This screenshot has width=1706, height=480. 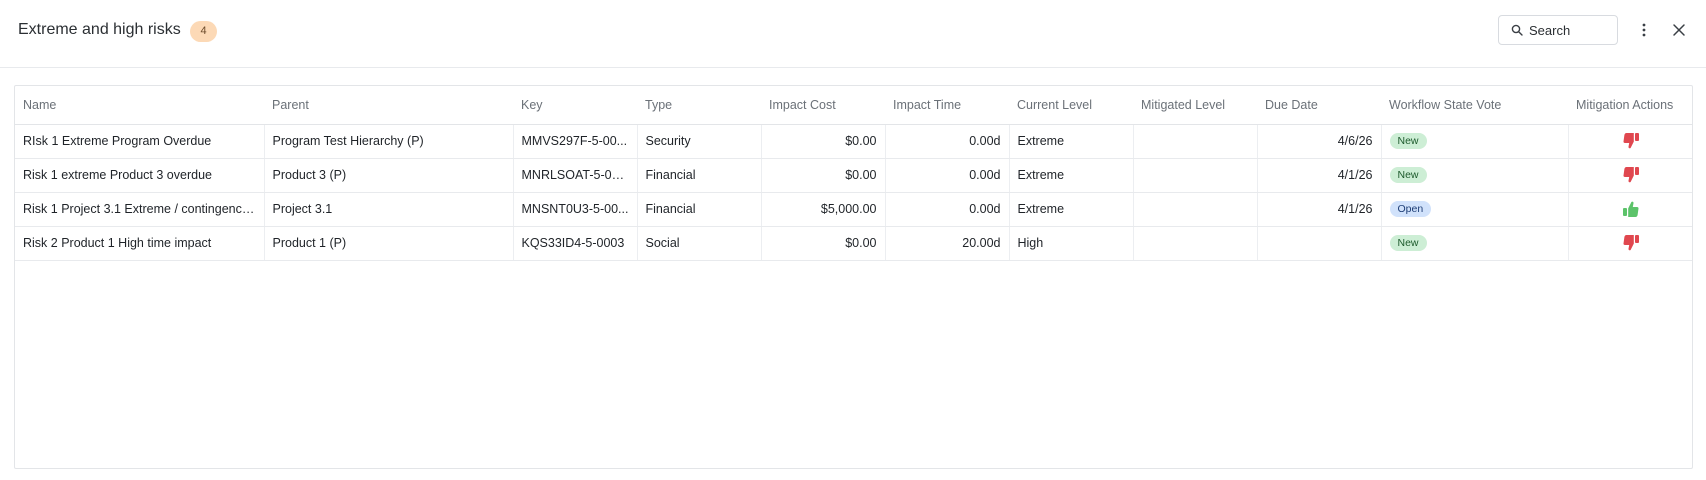 What do you see at coordinates (699, 141) in the screenshot?
I see `cell-type: Security` at bounding box center [699, 141].